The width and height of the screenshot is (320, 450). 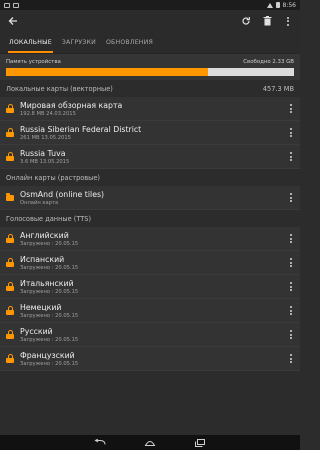 What do you see at coordinates (150, 287) in the screenshot?
I see `list-item-voice-italian: Итальянский Загружено : 20.05.15` at bounding box center [150, 287].